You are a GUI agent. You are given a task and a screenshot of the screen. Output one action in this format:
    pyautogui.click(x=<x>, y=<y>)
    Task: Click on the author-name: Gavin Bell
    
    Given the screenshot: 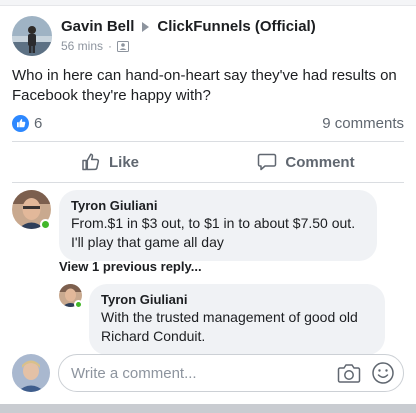 What is the action you would take?
    pyautogui.click(x=97, y=26)
    